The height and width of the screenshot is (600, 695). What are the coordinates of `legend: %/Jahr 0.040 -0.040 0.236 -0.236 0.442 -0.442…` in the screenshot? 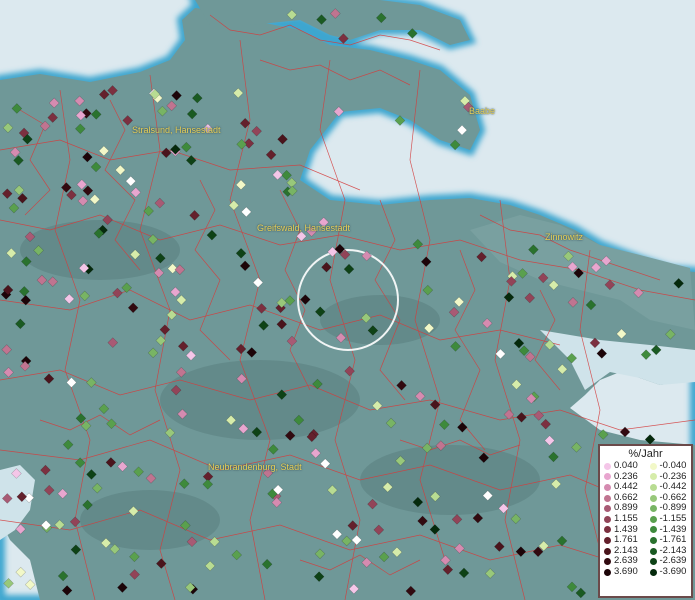 It's located at (645, 521).